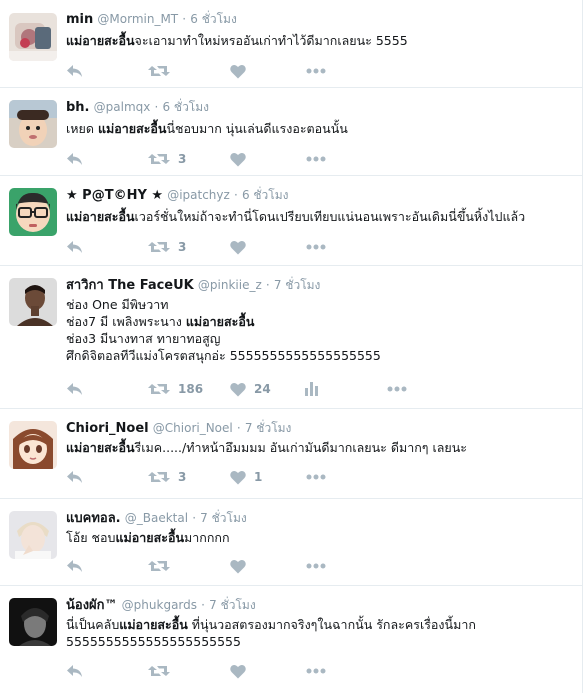 This screenshot has height=693, width=584. Describe the element at coordinates (130, 285) in the screenshot. I see `display-name: สาวิกา The FaceUK` at that location.